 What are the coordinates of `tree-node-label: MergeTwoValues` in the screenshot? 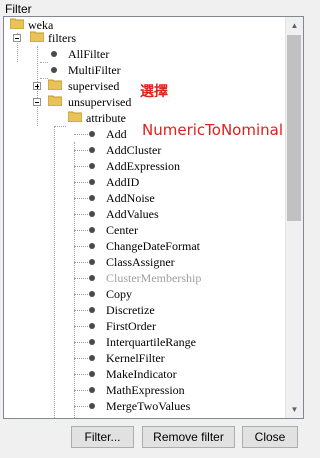 It's located at (148, 406).